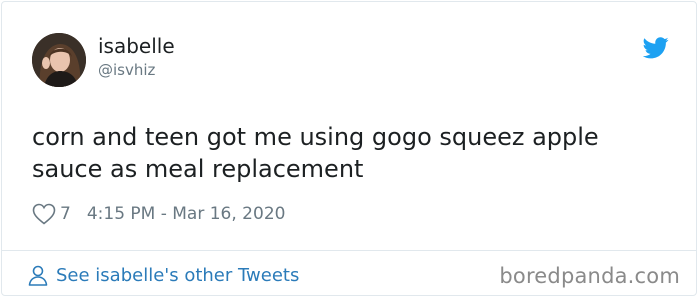 This screenshot has height=299, width=700. Describe the element at coordinates (65, 214) in the screenshot. I see `like-count: 7` at that location.